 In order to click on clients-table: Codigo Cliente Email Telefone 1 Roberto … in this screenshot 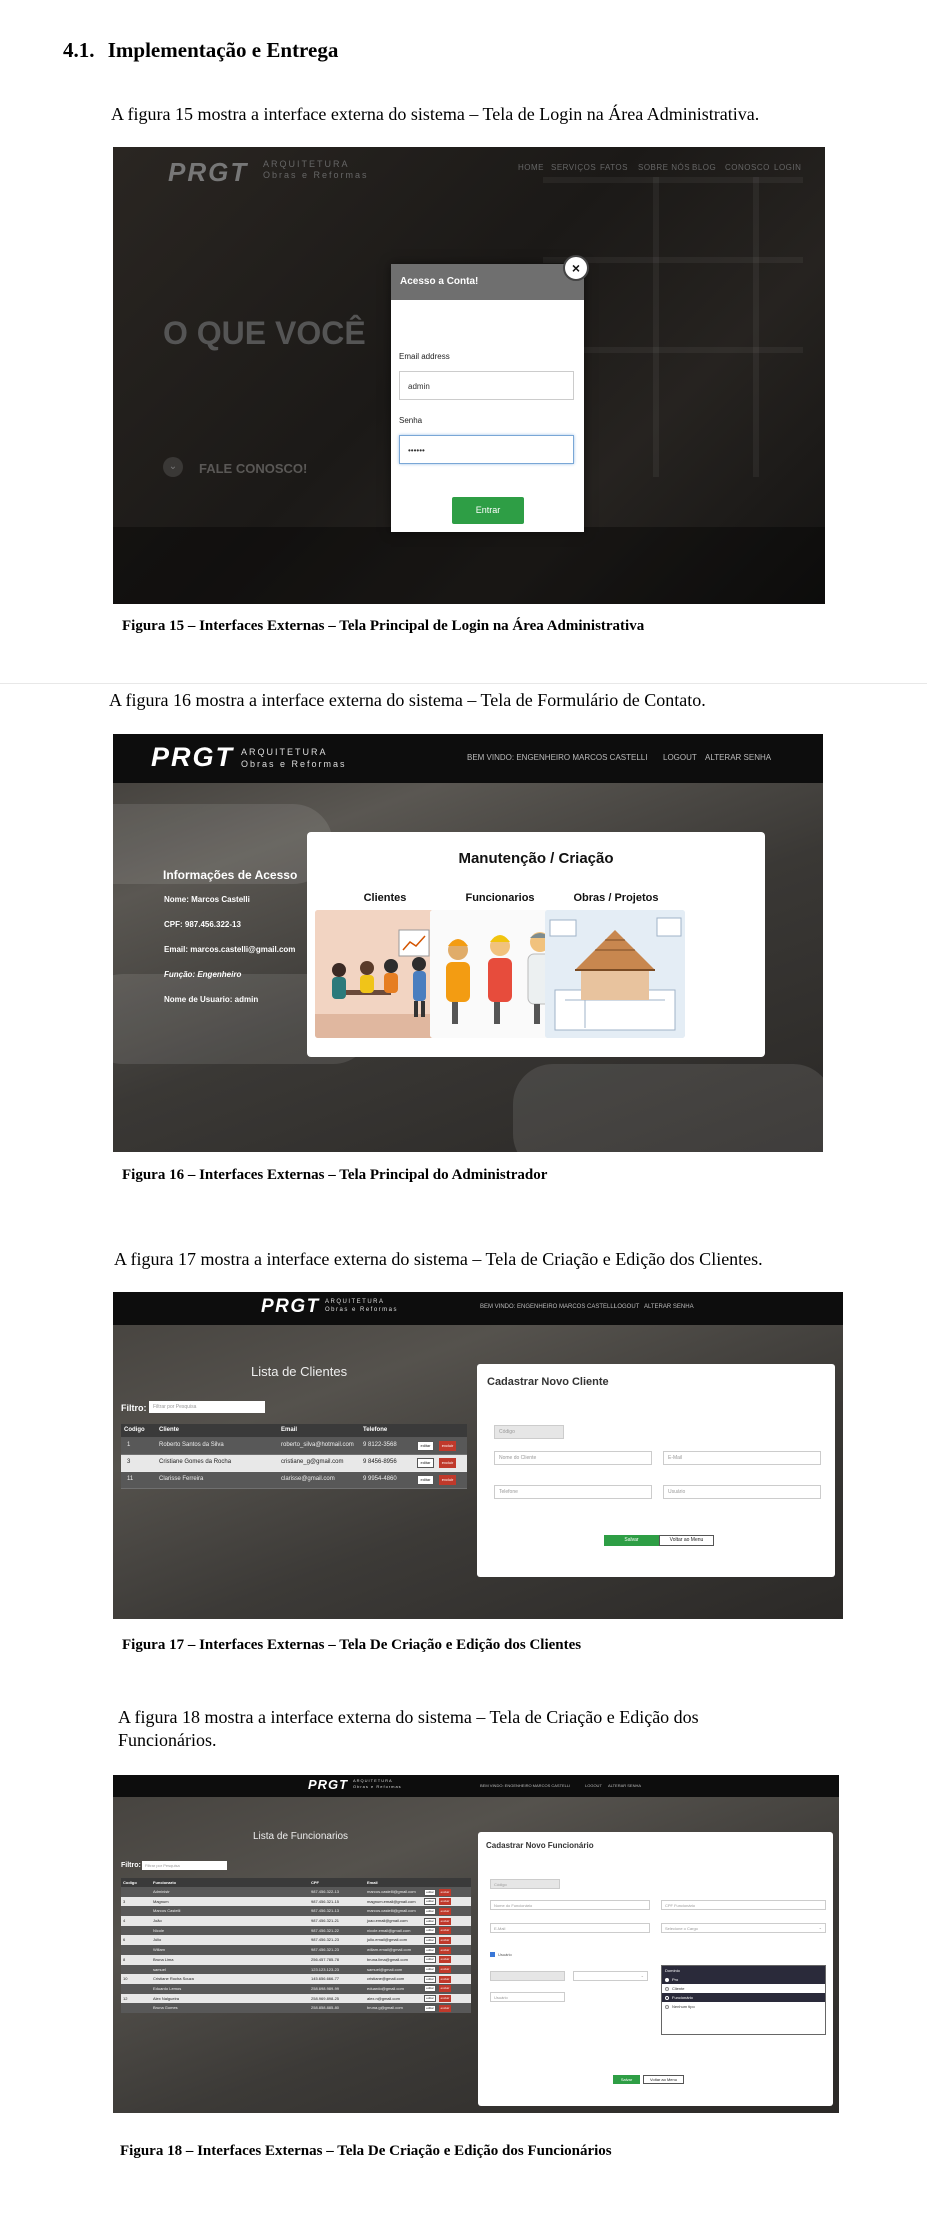, I will do `click(294, 1456)`.